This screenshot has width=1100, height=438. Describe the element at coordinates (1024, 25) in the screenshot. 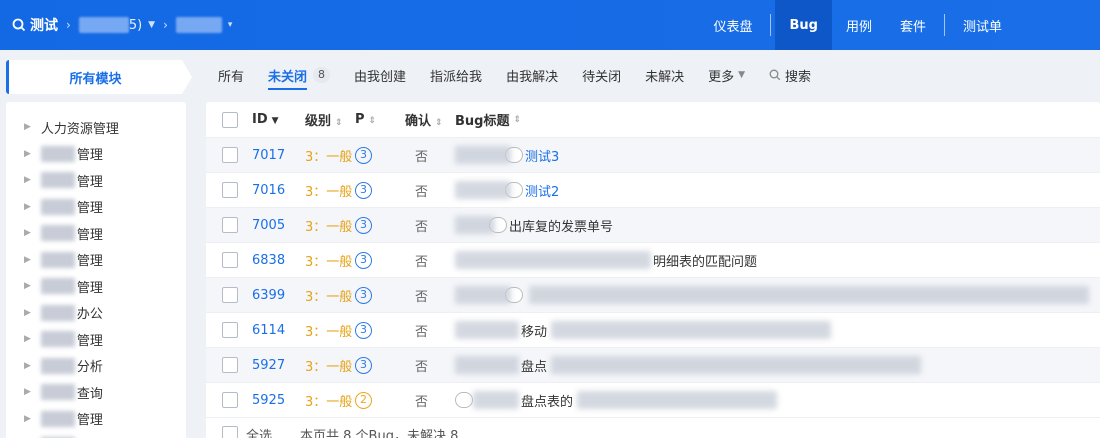

I see `nav-testtask: 测试单` at that location.